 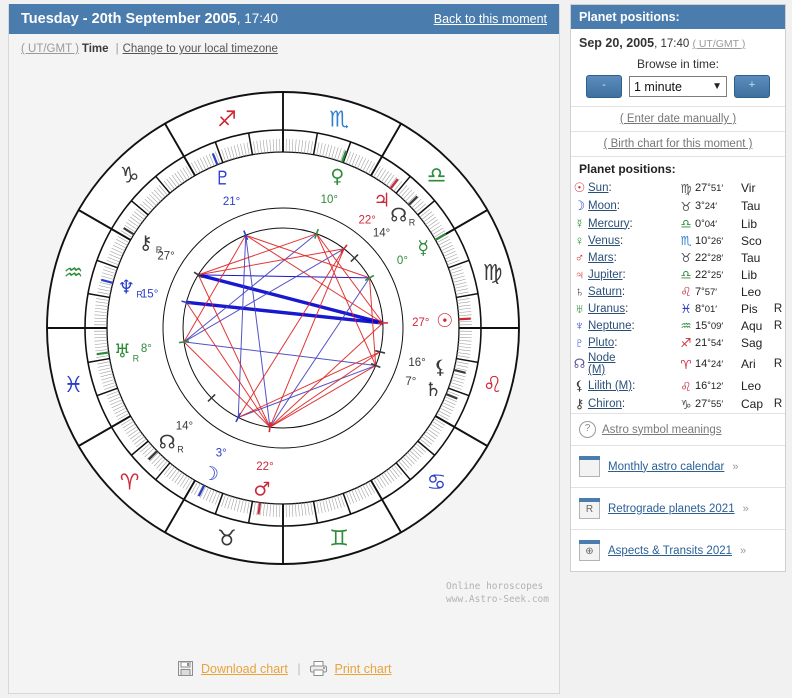 What do you see at coordinates (632, 257) in the screenshot?
I see `planet-name: Mars:` at bounding box center [632, 257].